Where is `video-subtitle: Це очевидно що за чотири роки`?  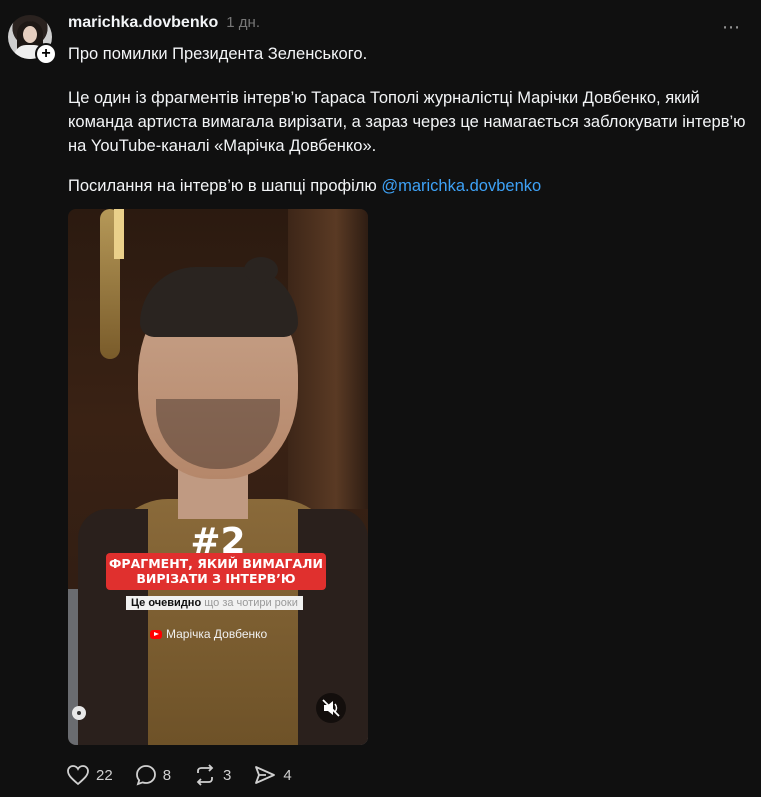
video-subtitle: Це очевидно що за чотири роки is located at coordinates (214, 603).